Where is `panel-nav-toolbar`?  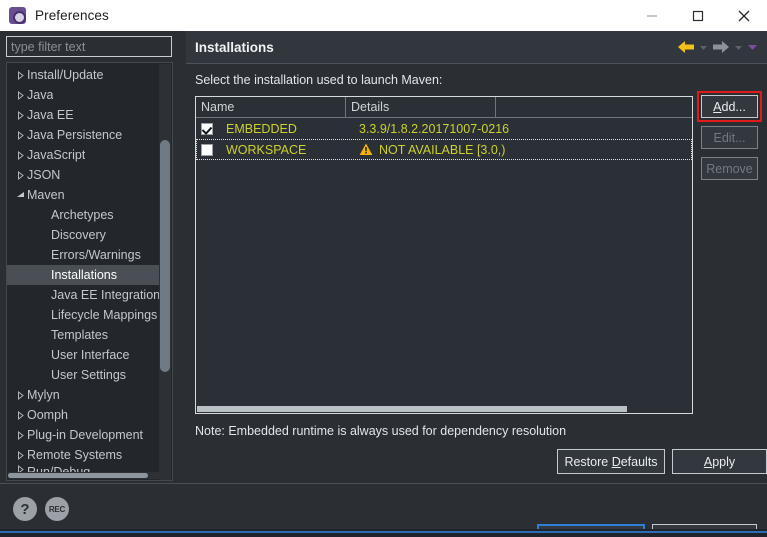 panel-nav-toolbar is located at coordinates (717, 47).